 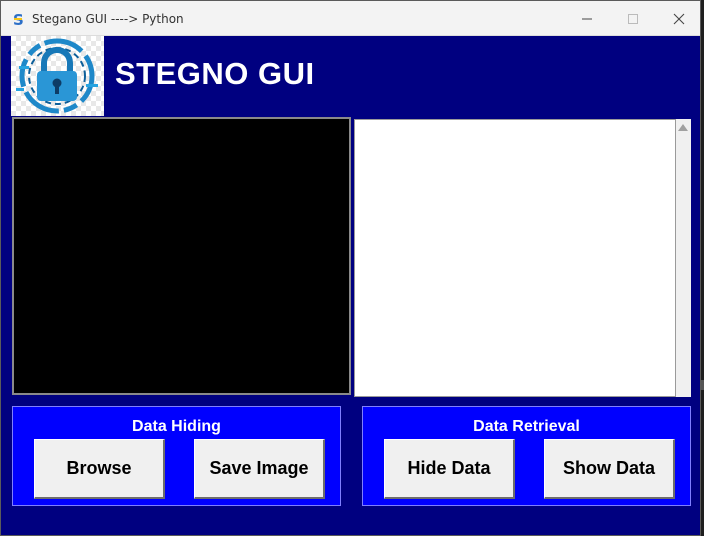 I want to click on app-heading: STEGNO GUI, so click(x=215, y=73).